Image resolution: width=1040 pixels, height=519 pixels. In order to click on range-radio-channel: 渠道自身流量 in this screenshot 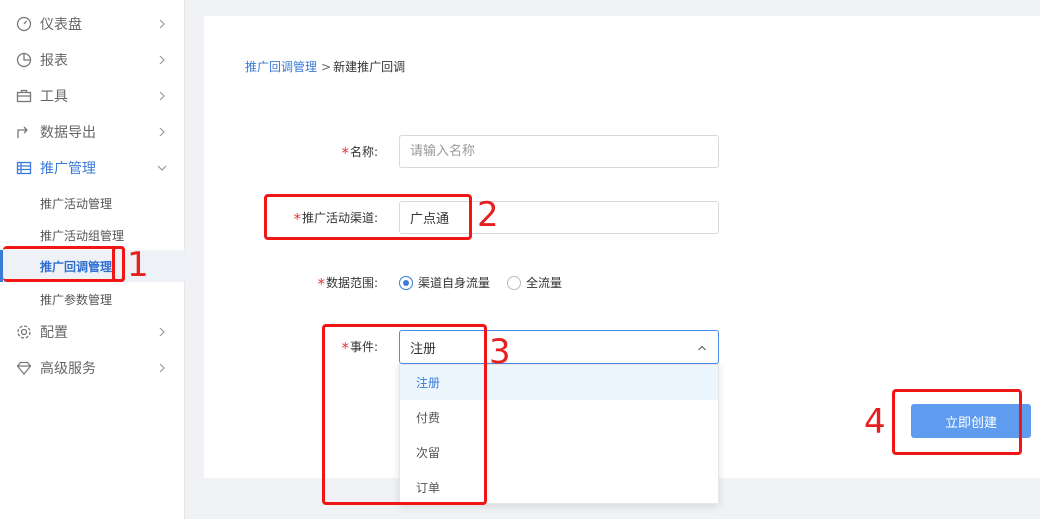, I will do `click(444, 282)`.